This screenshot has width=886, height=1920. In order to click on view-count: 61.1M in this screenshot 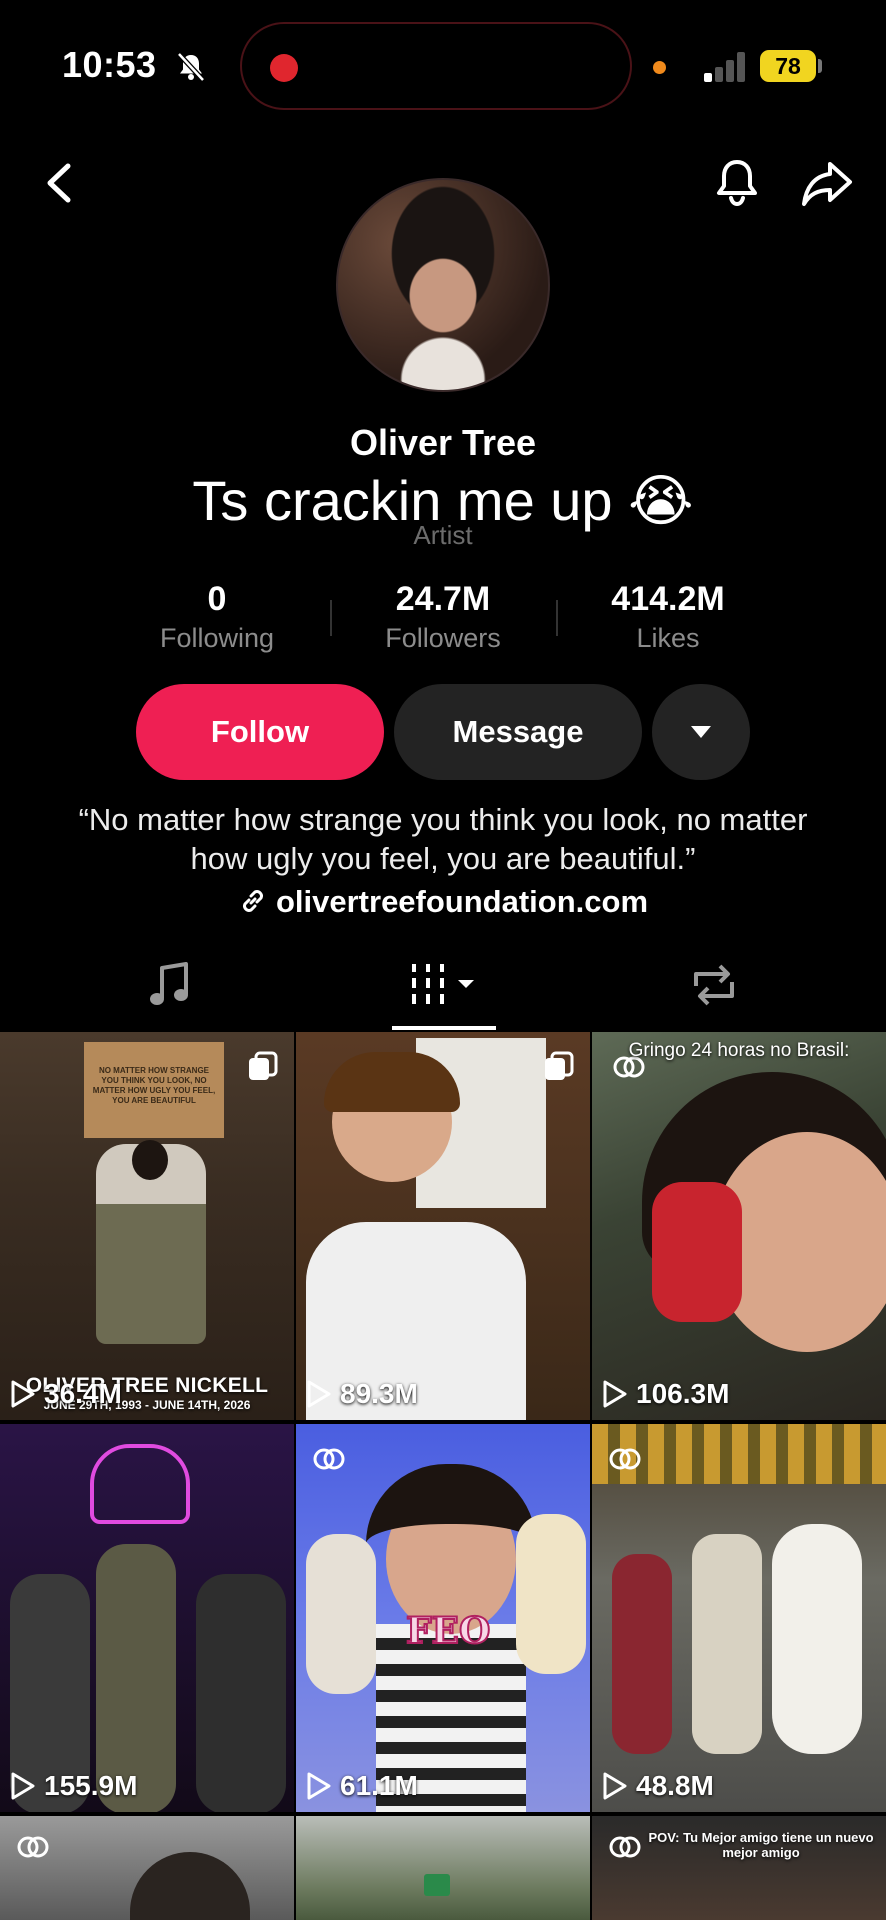, I will do `click(362, 1786)`.